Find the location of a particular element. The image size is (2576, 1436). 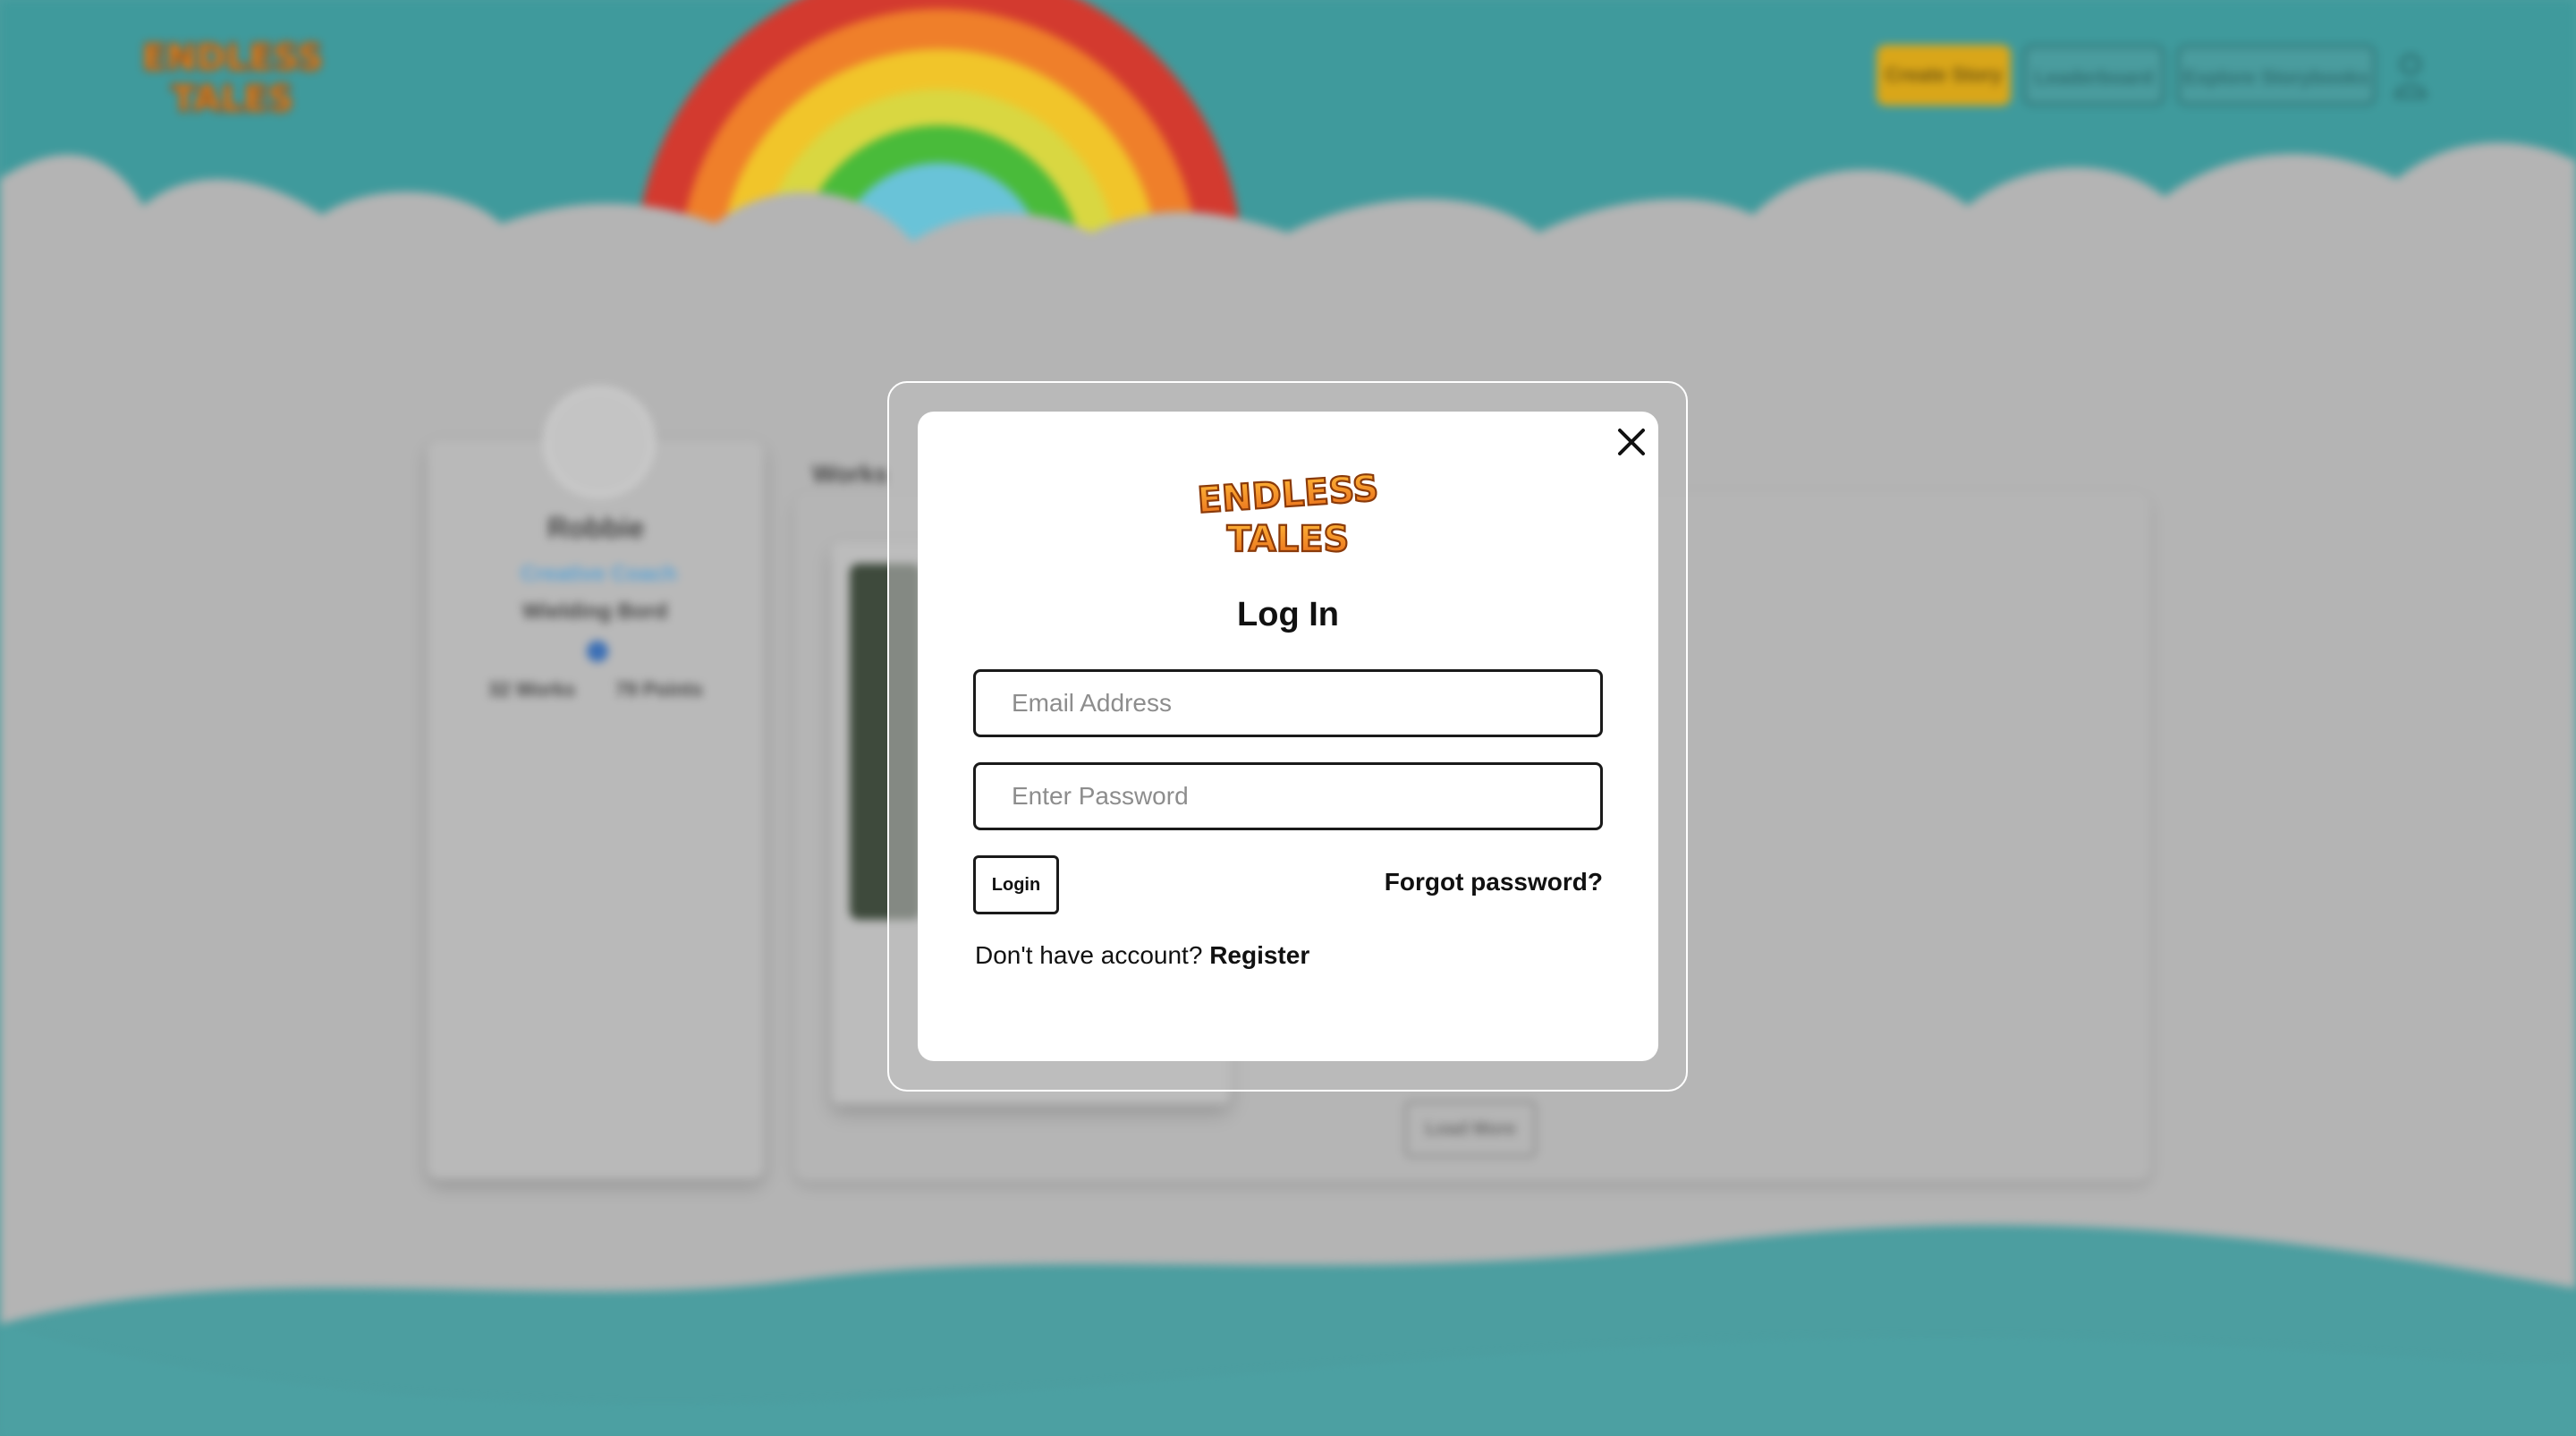

user-icon is located at coordinates (2410, 75).